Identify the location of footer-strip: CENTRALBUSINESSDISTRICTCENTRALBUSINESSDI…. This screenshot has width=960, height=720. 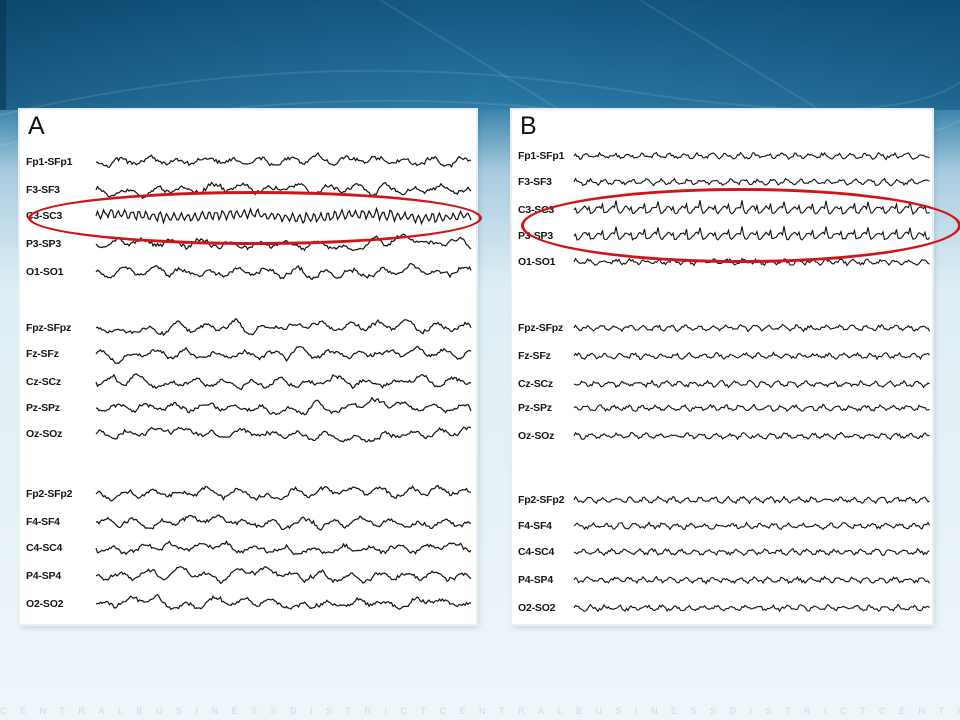
(480, 711).